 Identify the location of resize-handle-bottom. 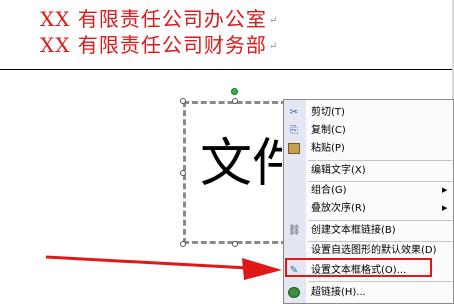
(235, 244).